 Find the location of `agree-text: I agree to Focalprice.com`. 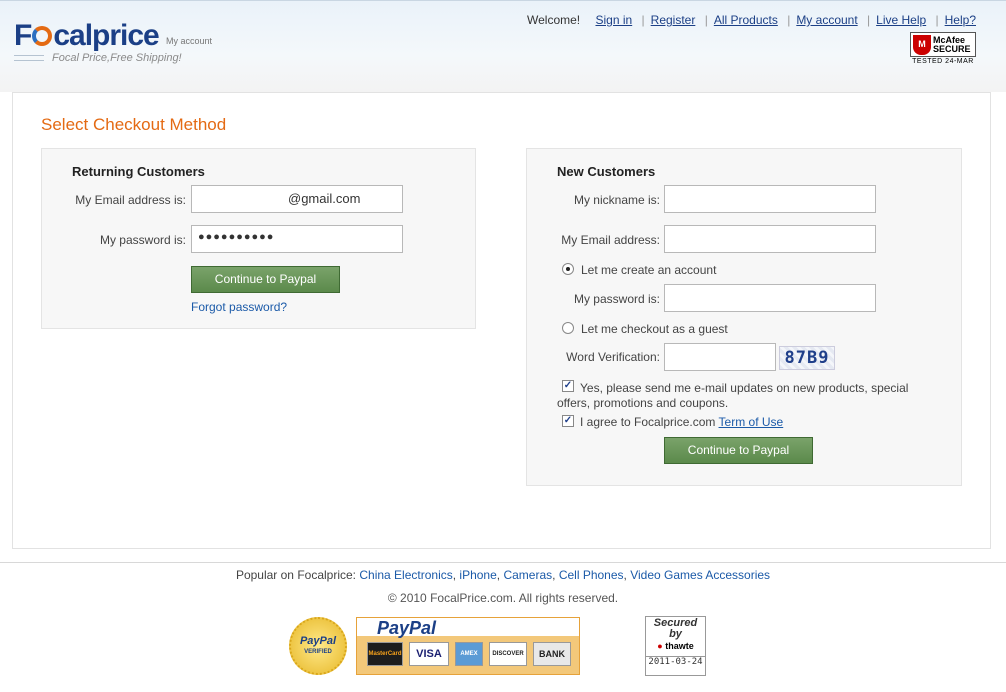

agree-text: I agree to Focalprice.com is located at coordinates (648, 422).